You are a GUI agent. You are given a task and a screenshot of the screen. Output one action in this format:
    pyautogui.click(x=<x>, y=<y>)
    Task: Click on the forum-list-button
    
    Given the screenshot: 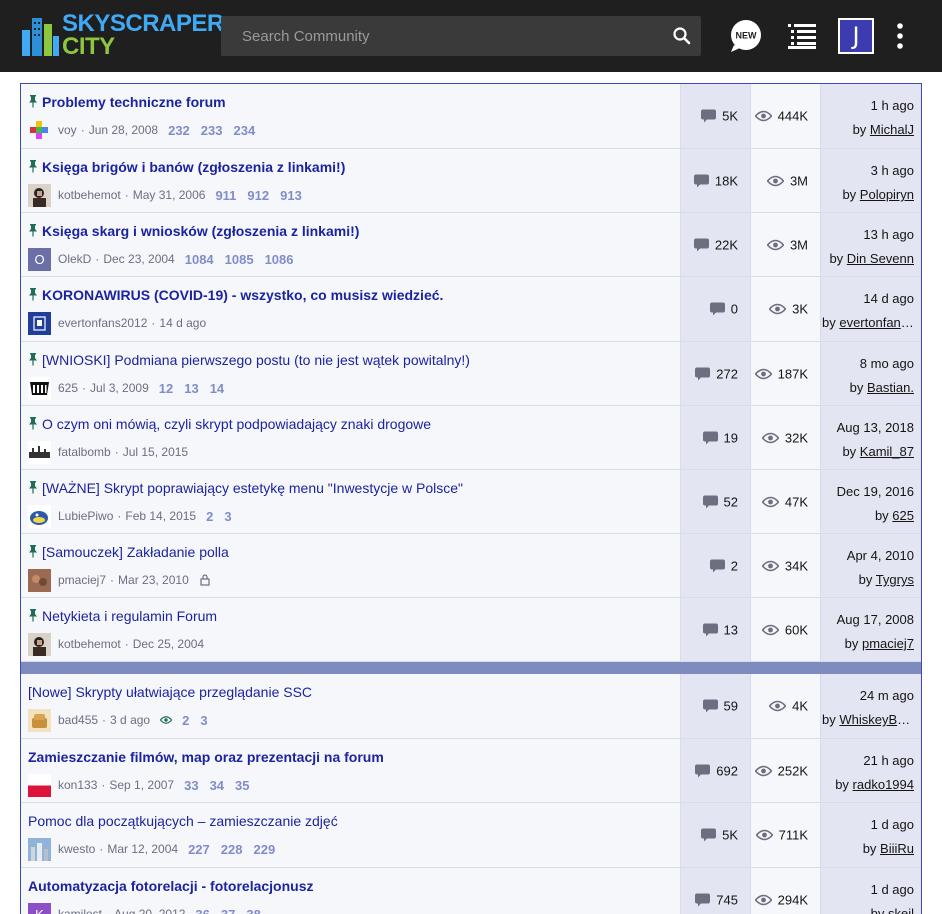 What is the action you would take?
    pyautogui.click(x=802, y=36)
    